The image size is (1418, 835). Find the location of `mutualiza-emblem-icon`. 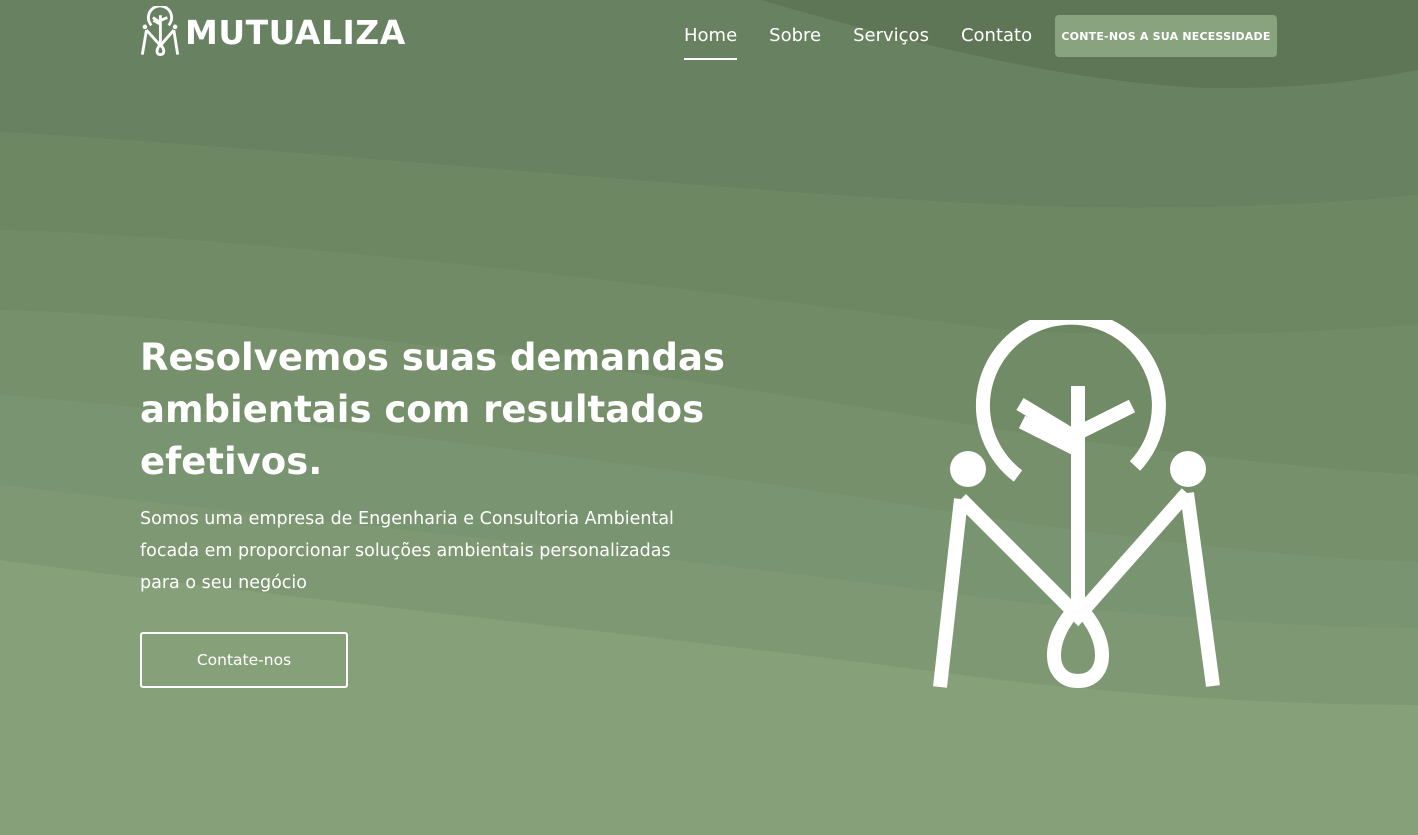

mutualiza-emblem-icon is located at coordinates (1076, 499).